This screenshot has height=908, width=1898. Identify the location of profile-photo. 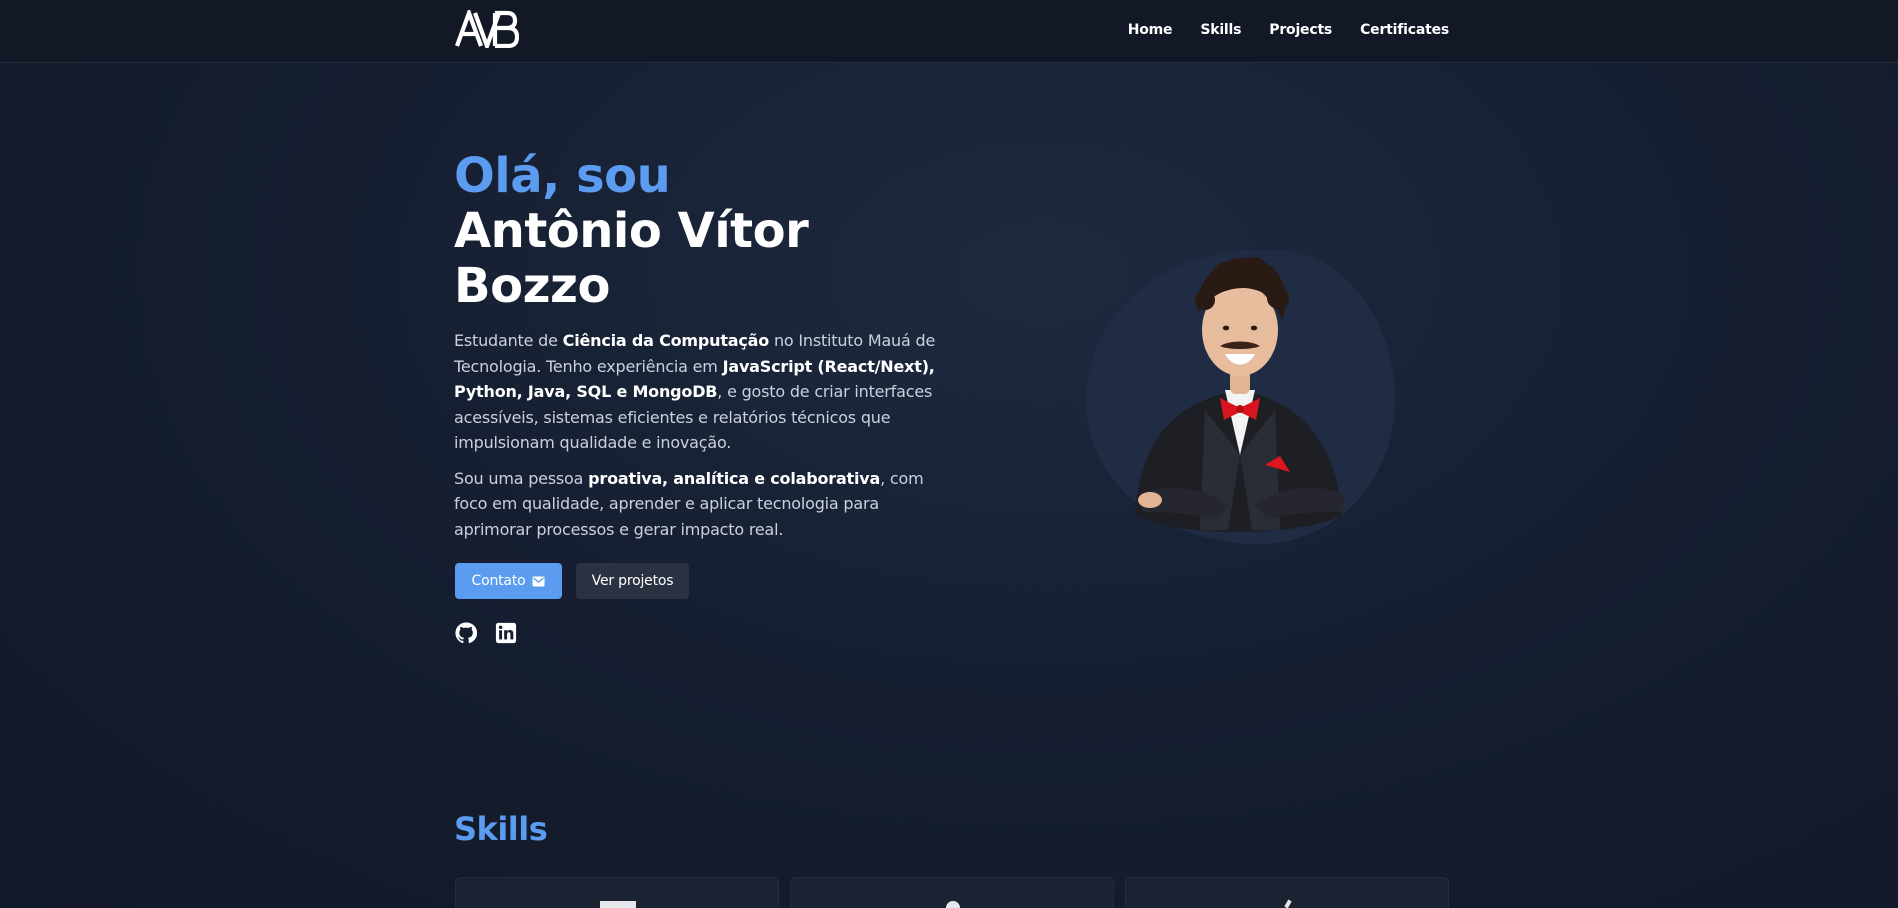
(1240, 399).